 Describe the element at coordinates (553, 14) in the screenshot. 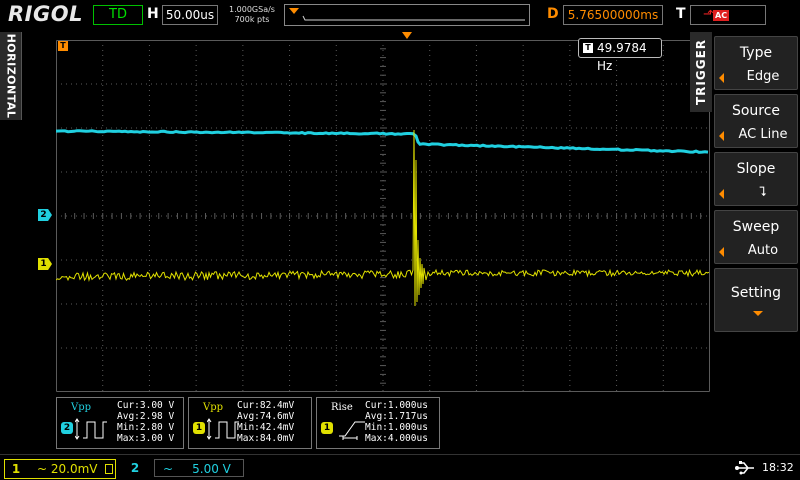

I see `delay-letter: D` at that location.